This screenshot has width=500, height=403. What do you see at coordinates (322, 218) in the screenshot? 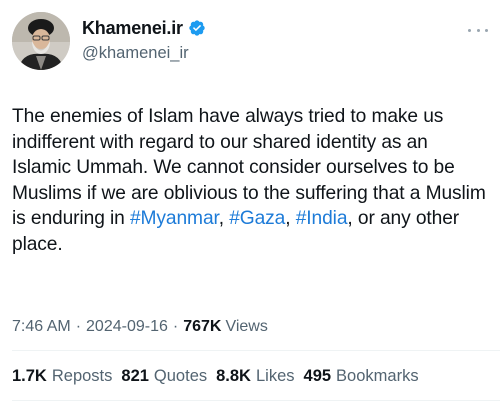
I see `hashtag-link: #India` at bounding box center [322, 218].